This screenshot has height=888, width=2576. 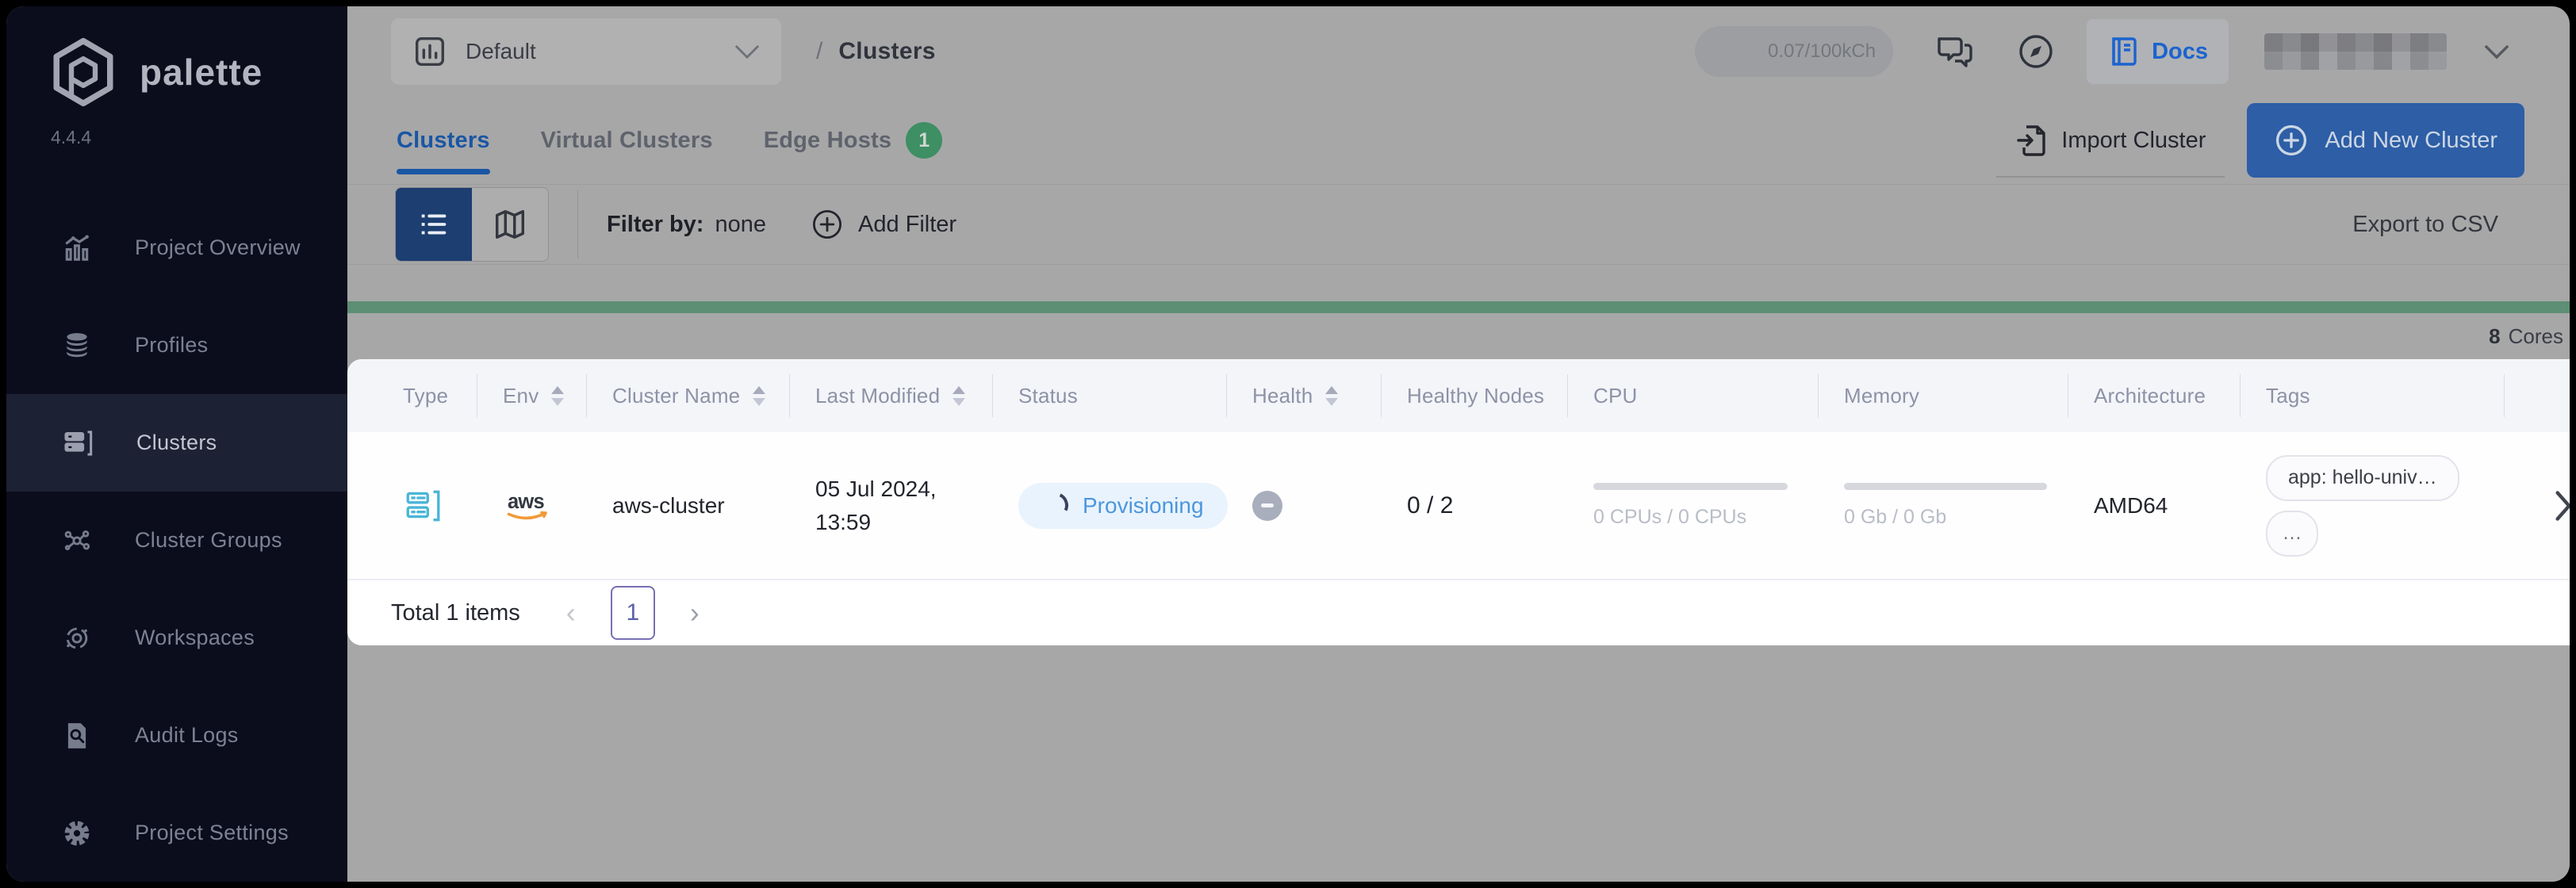 What do you see at coordinates (1123, 505) in the screenshot?
I see `status-badge: Provisioning` at bounding box center [1123, 505].